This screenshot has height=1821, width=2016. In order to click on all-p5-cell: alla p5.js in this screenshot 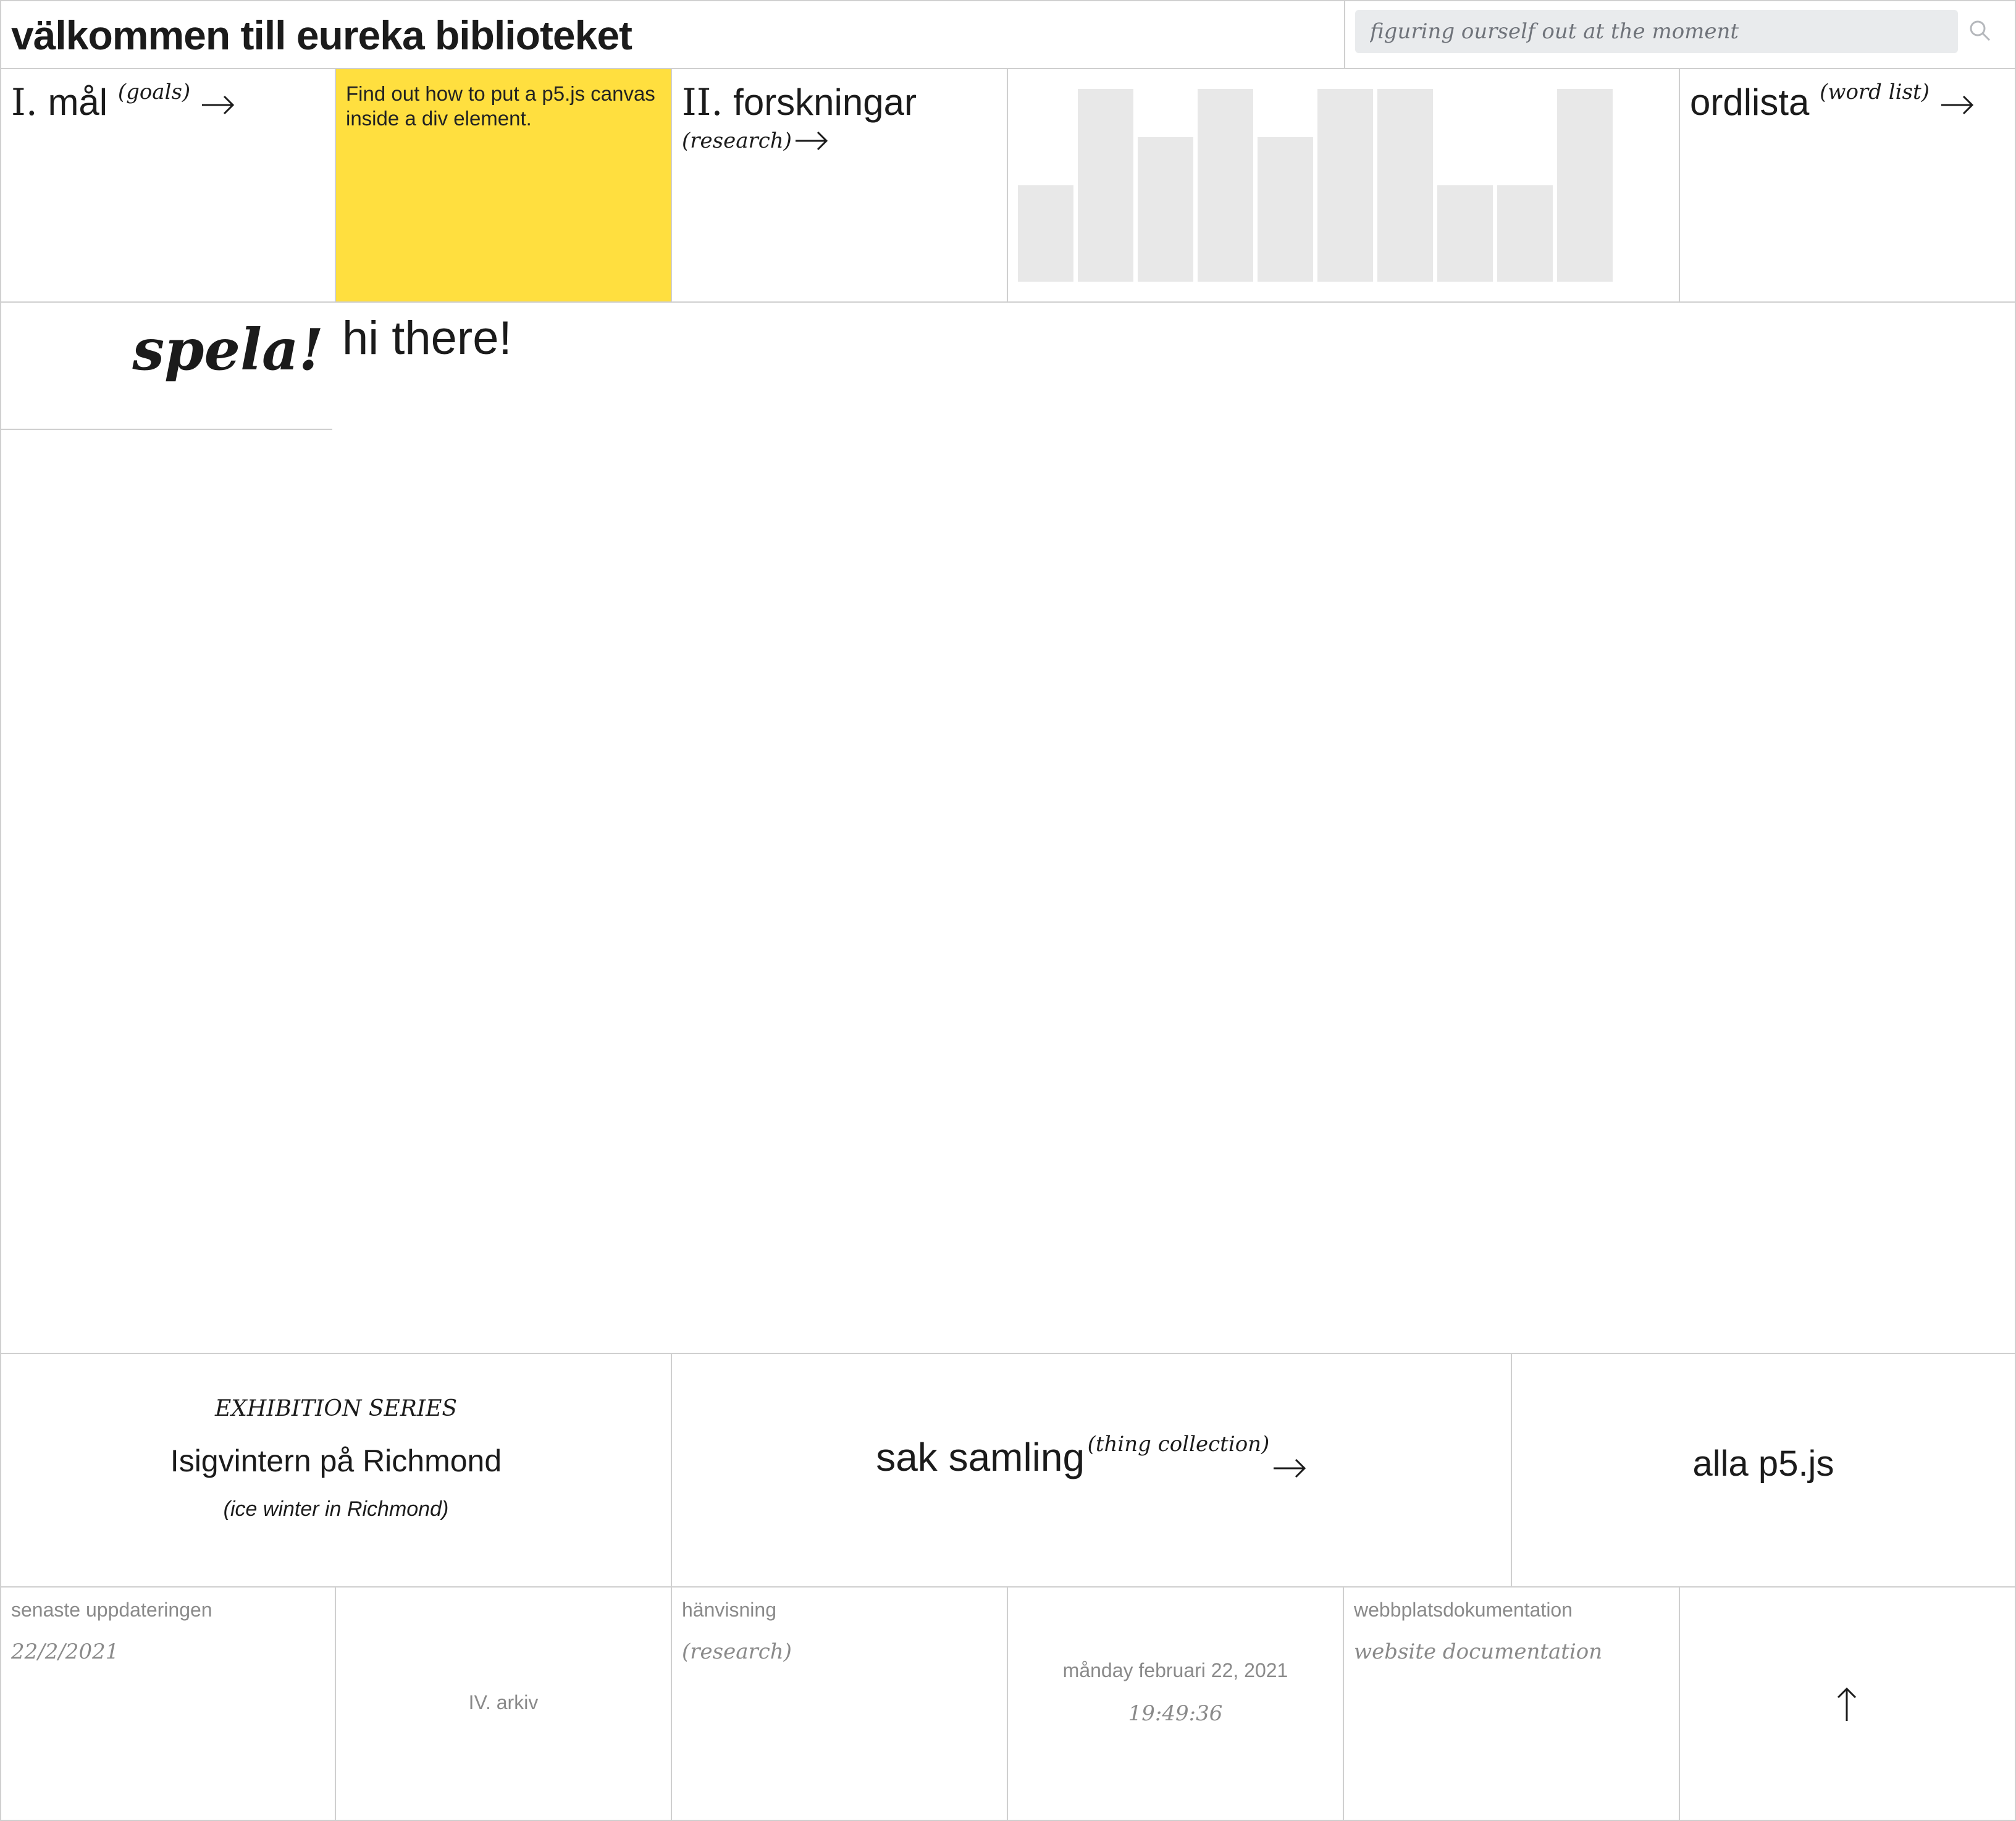, I will do `click(1763, 1470)`.